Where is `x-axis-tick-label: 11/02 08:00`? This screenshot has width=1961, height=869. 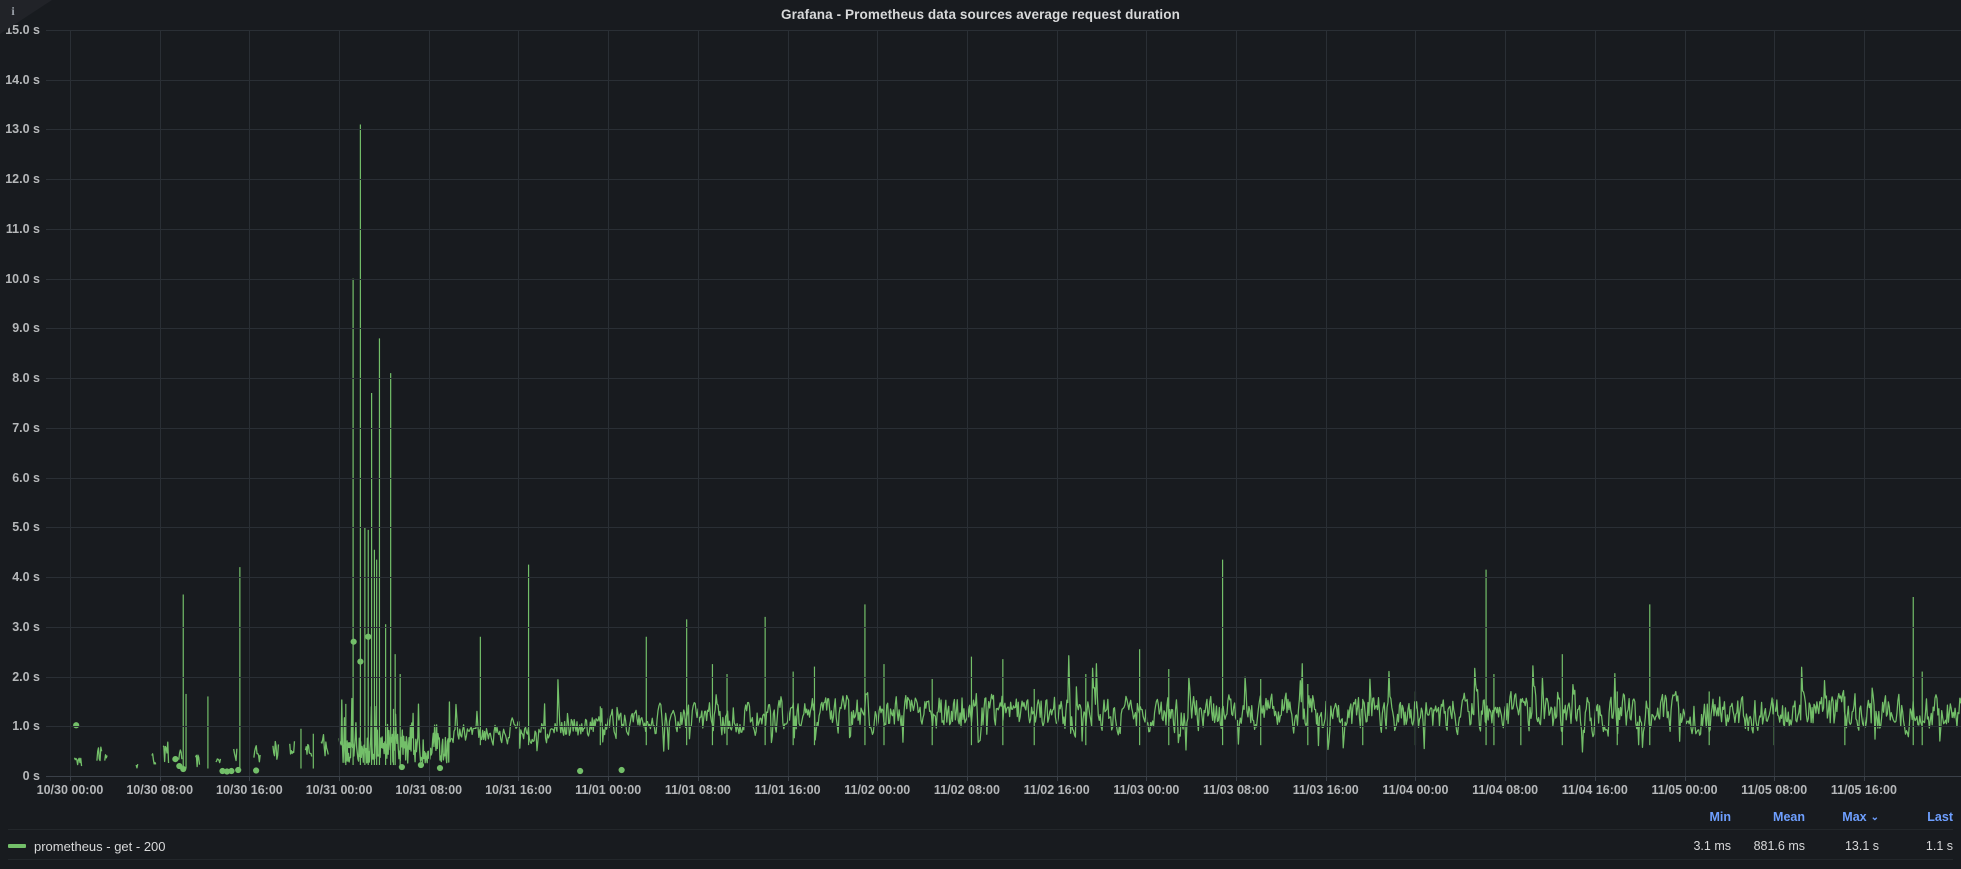 x-axis-tick-label: 11/02 08:00 is located at coordinates (966, 790).